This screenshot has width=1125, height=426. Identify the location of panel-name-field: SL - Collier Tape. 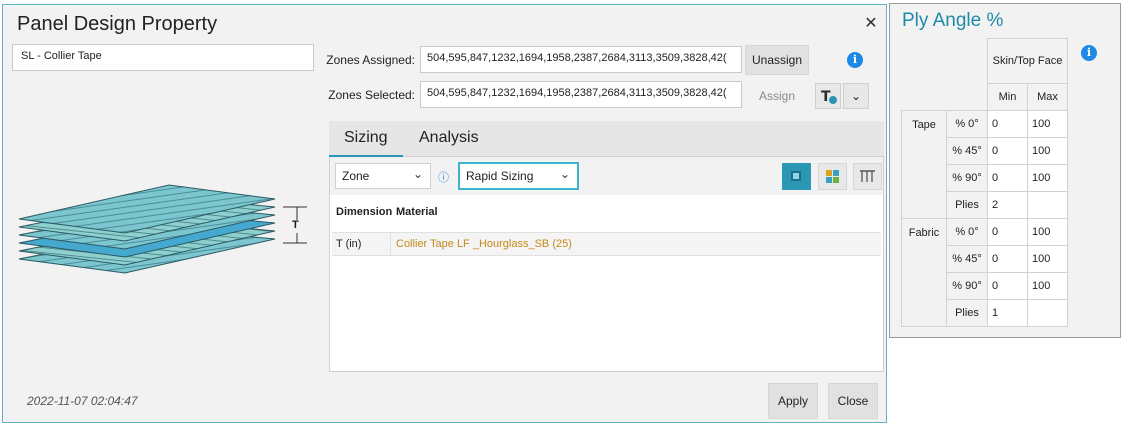
(163, 57).